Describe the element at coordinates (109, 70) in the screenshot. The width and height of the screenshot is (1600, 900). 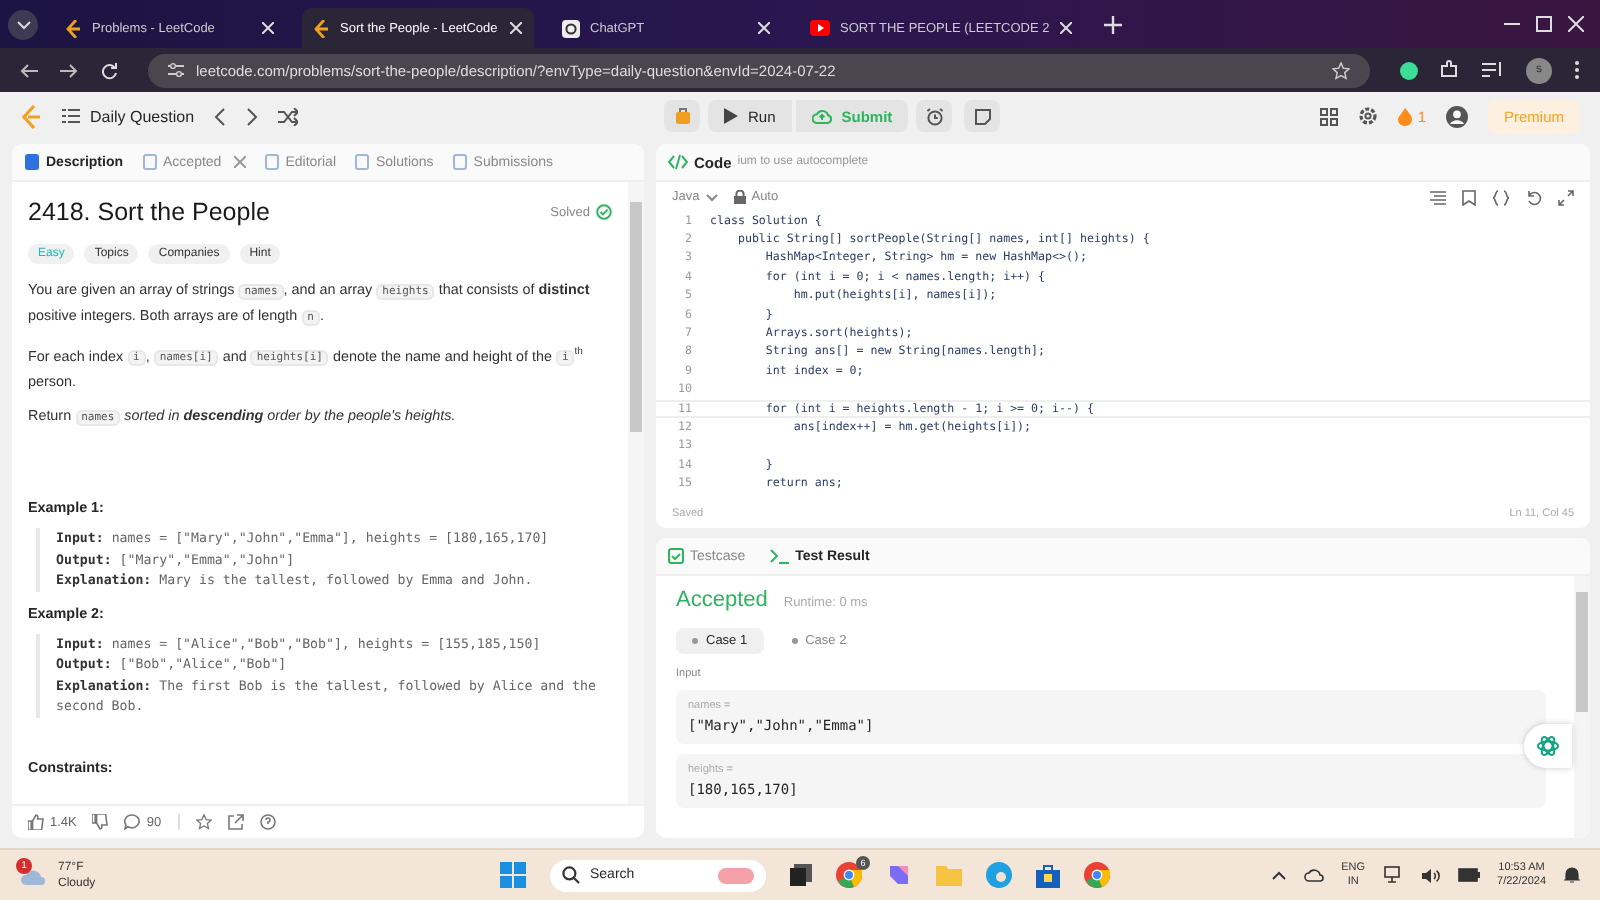
I see `reload-icon` at that location.